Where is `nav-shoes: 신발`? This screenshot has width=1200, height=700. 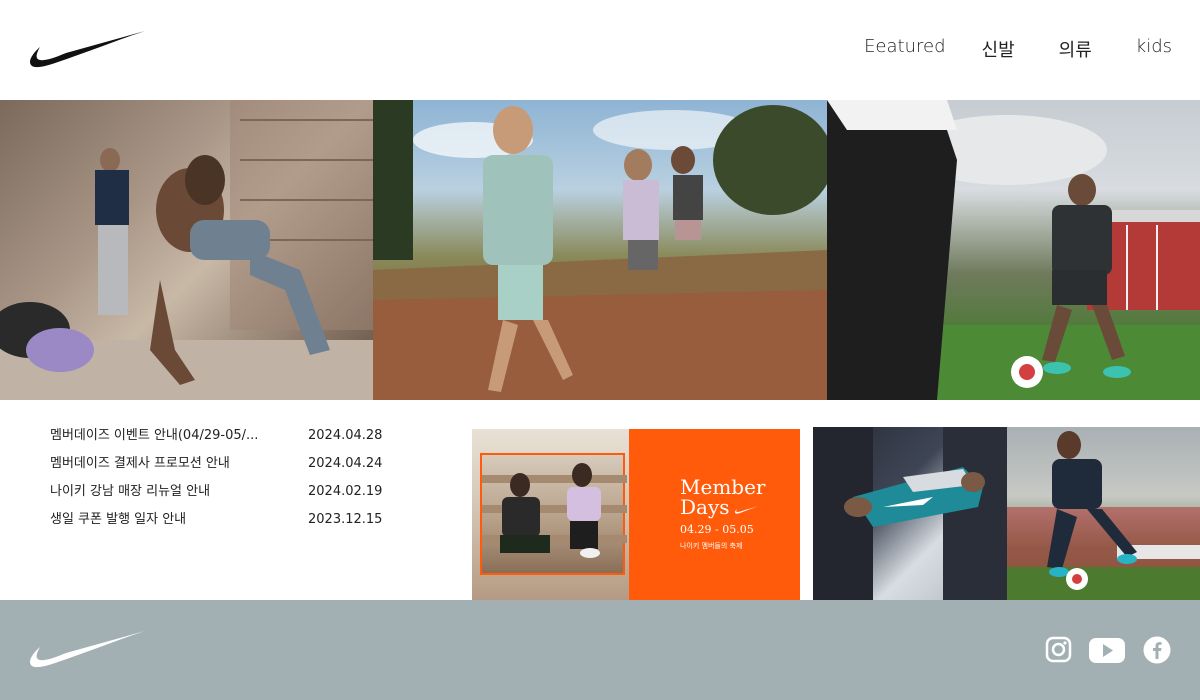 nav-shoes: 신발 is located at coordinates (998, 49).